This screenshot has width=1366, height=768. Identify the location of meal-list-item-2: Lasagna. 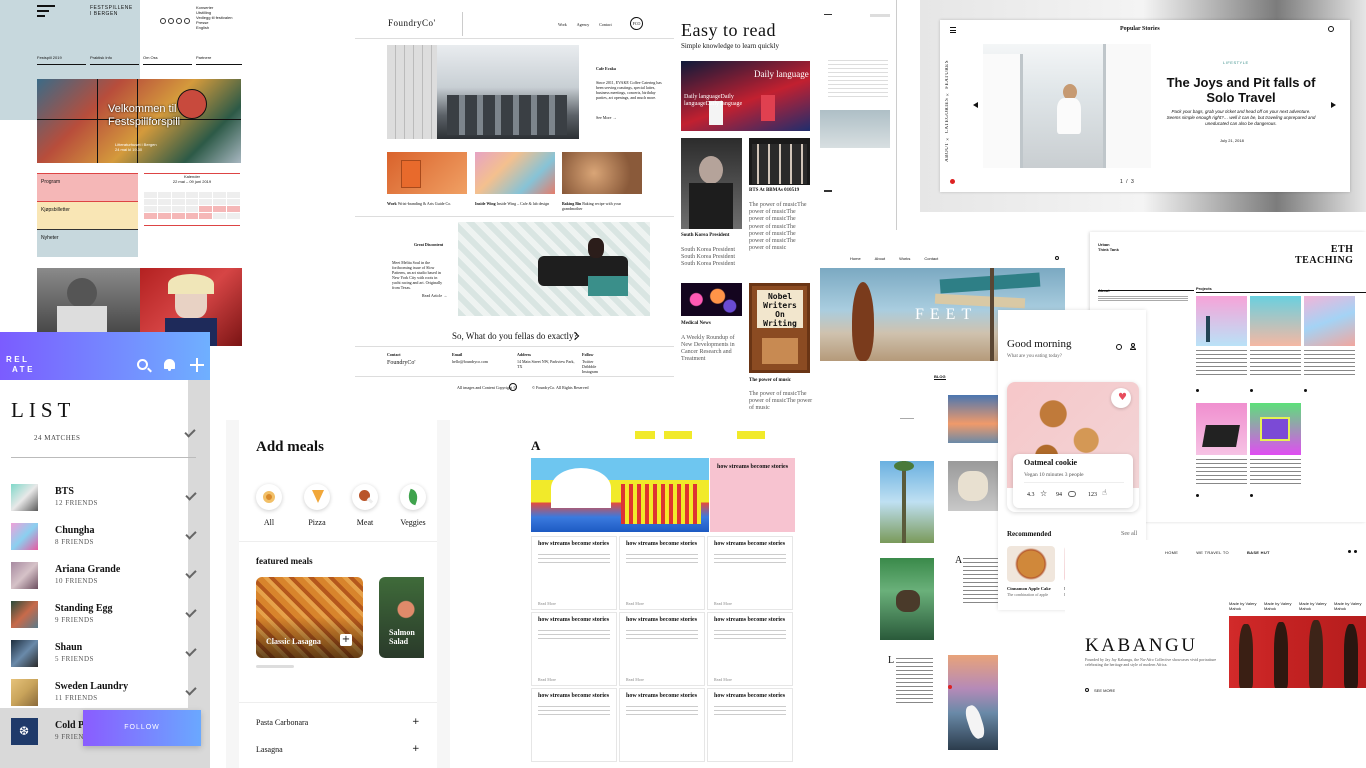
(269, 749).